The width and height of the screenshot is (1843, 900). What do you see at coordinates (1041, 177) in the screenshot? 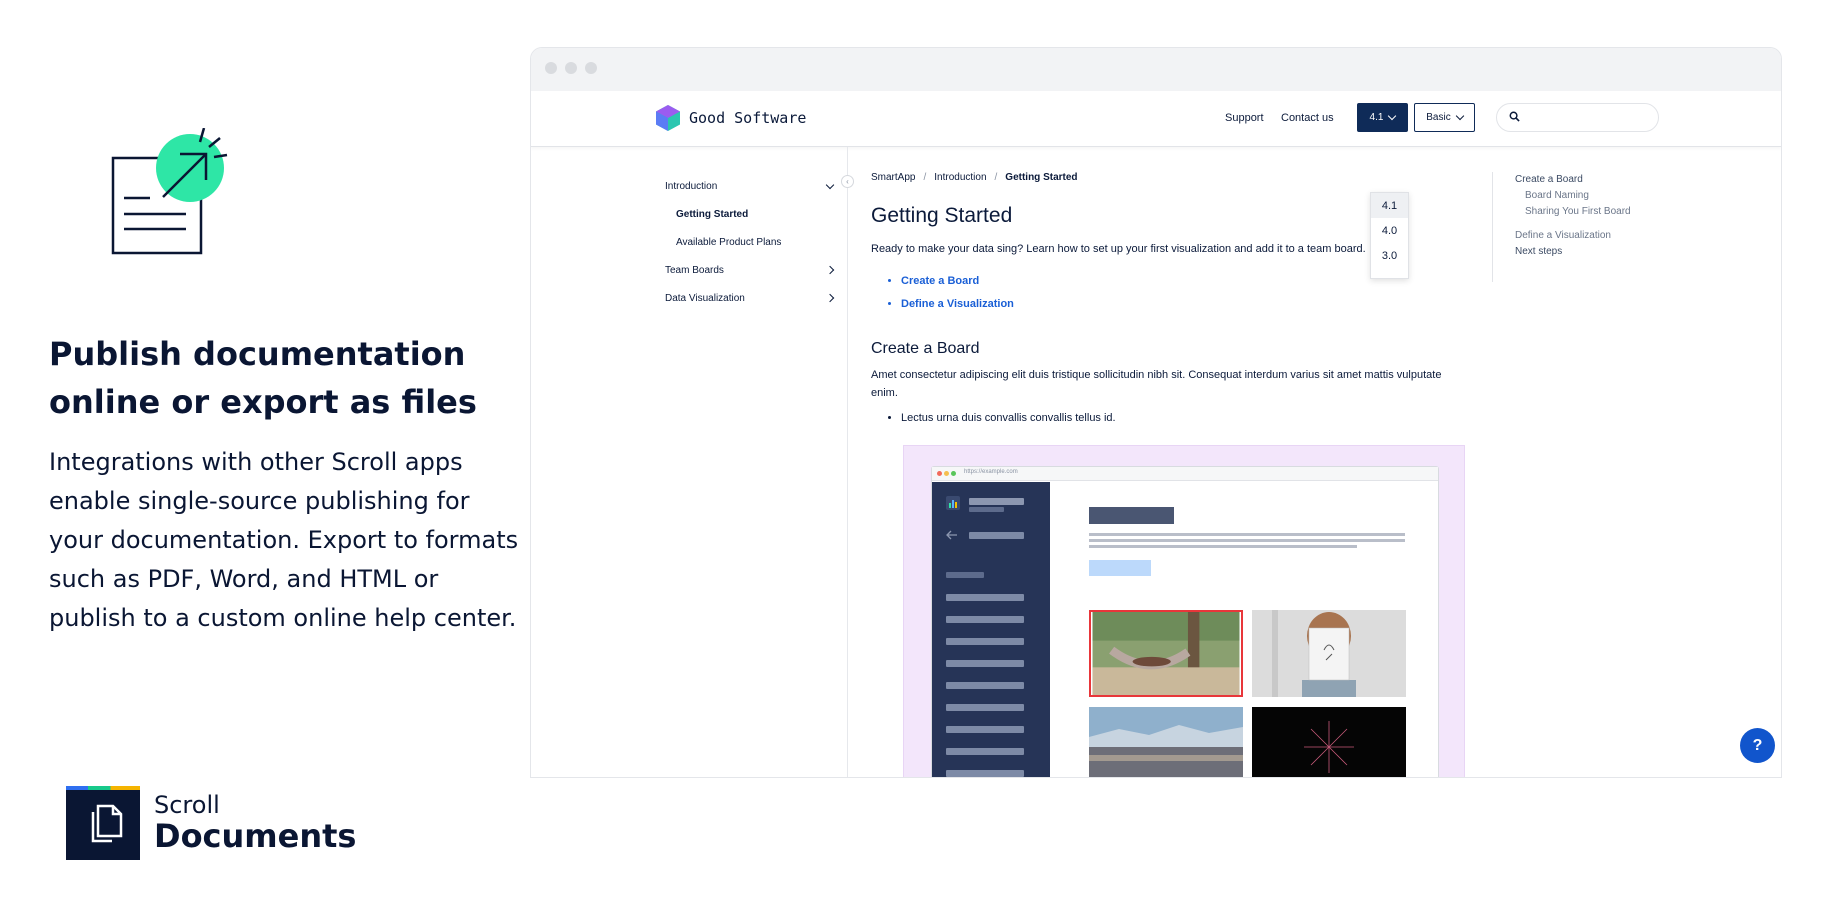
I see `breadcrumb-current: Getting Started` at bounding box center [1041, 177].